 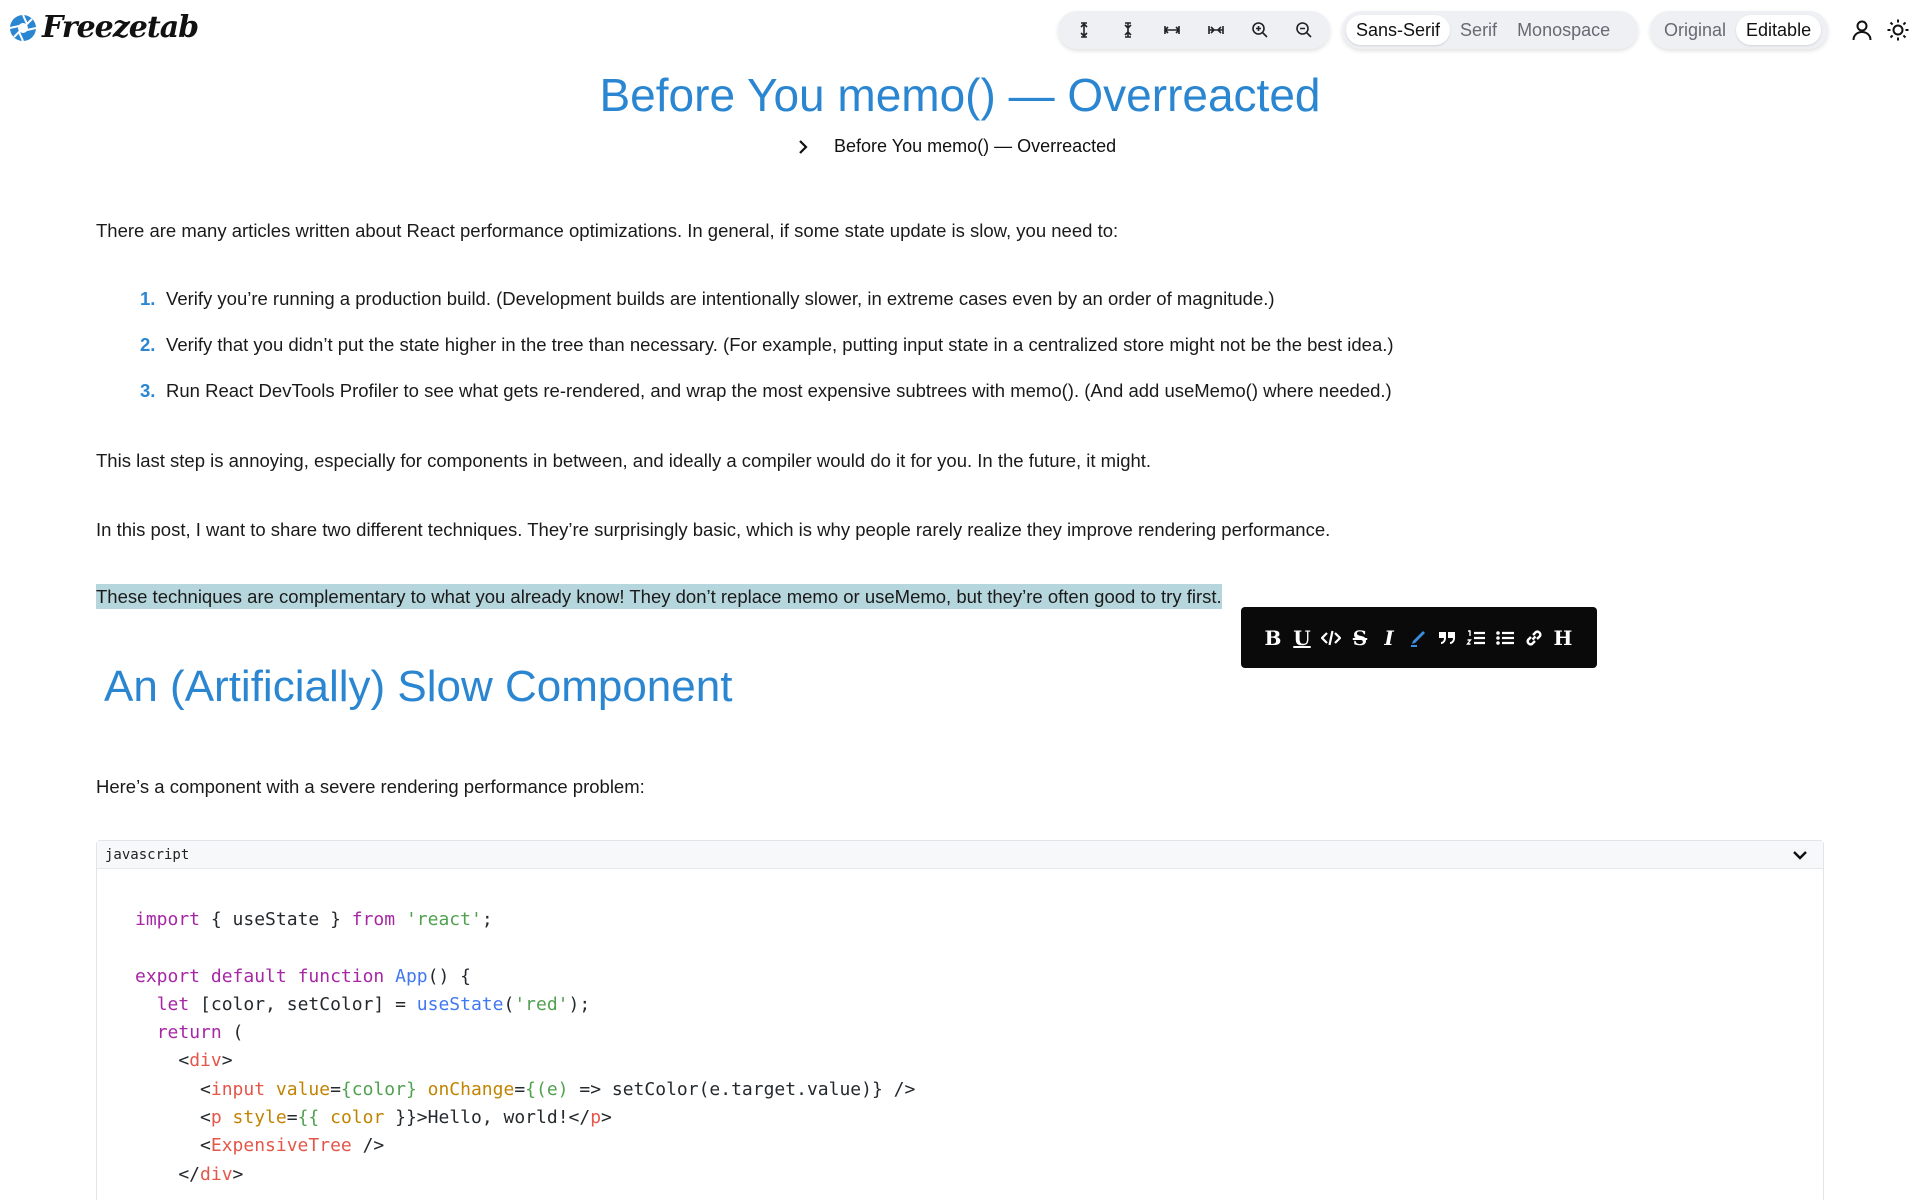 I want to click on font-serif: Serif, so click(x=1478, y=30).